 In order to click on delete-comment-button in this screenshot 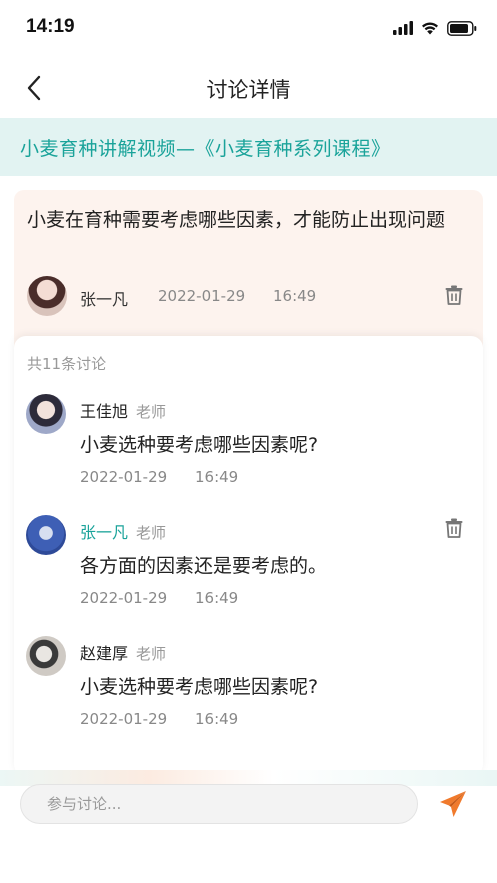, I will do `click(454, 528)`.